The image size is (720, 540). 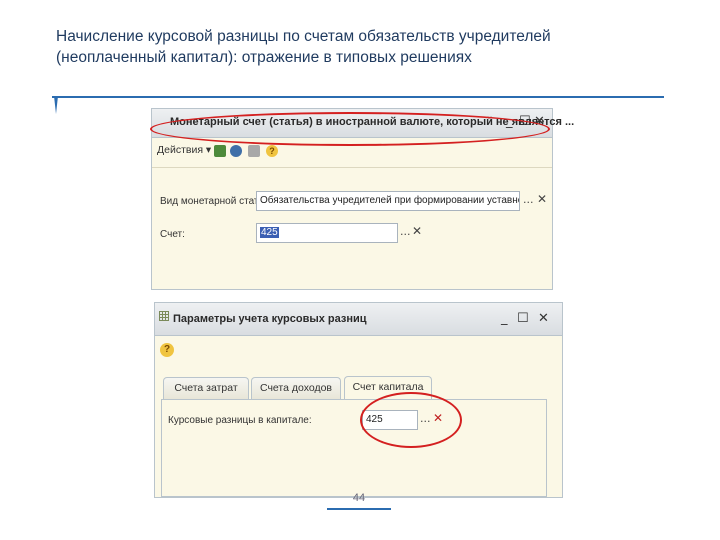 What do you see at coordinates (504, 319) in the screenshot?
I see `minimize-icon: _` at bounding box center [504, 319].